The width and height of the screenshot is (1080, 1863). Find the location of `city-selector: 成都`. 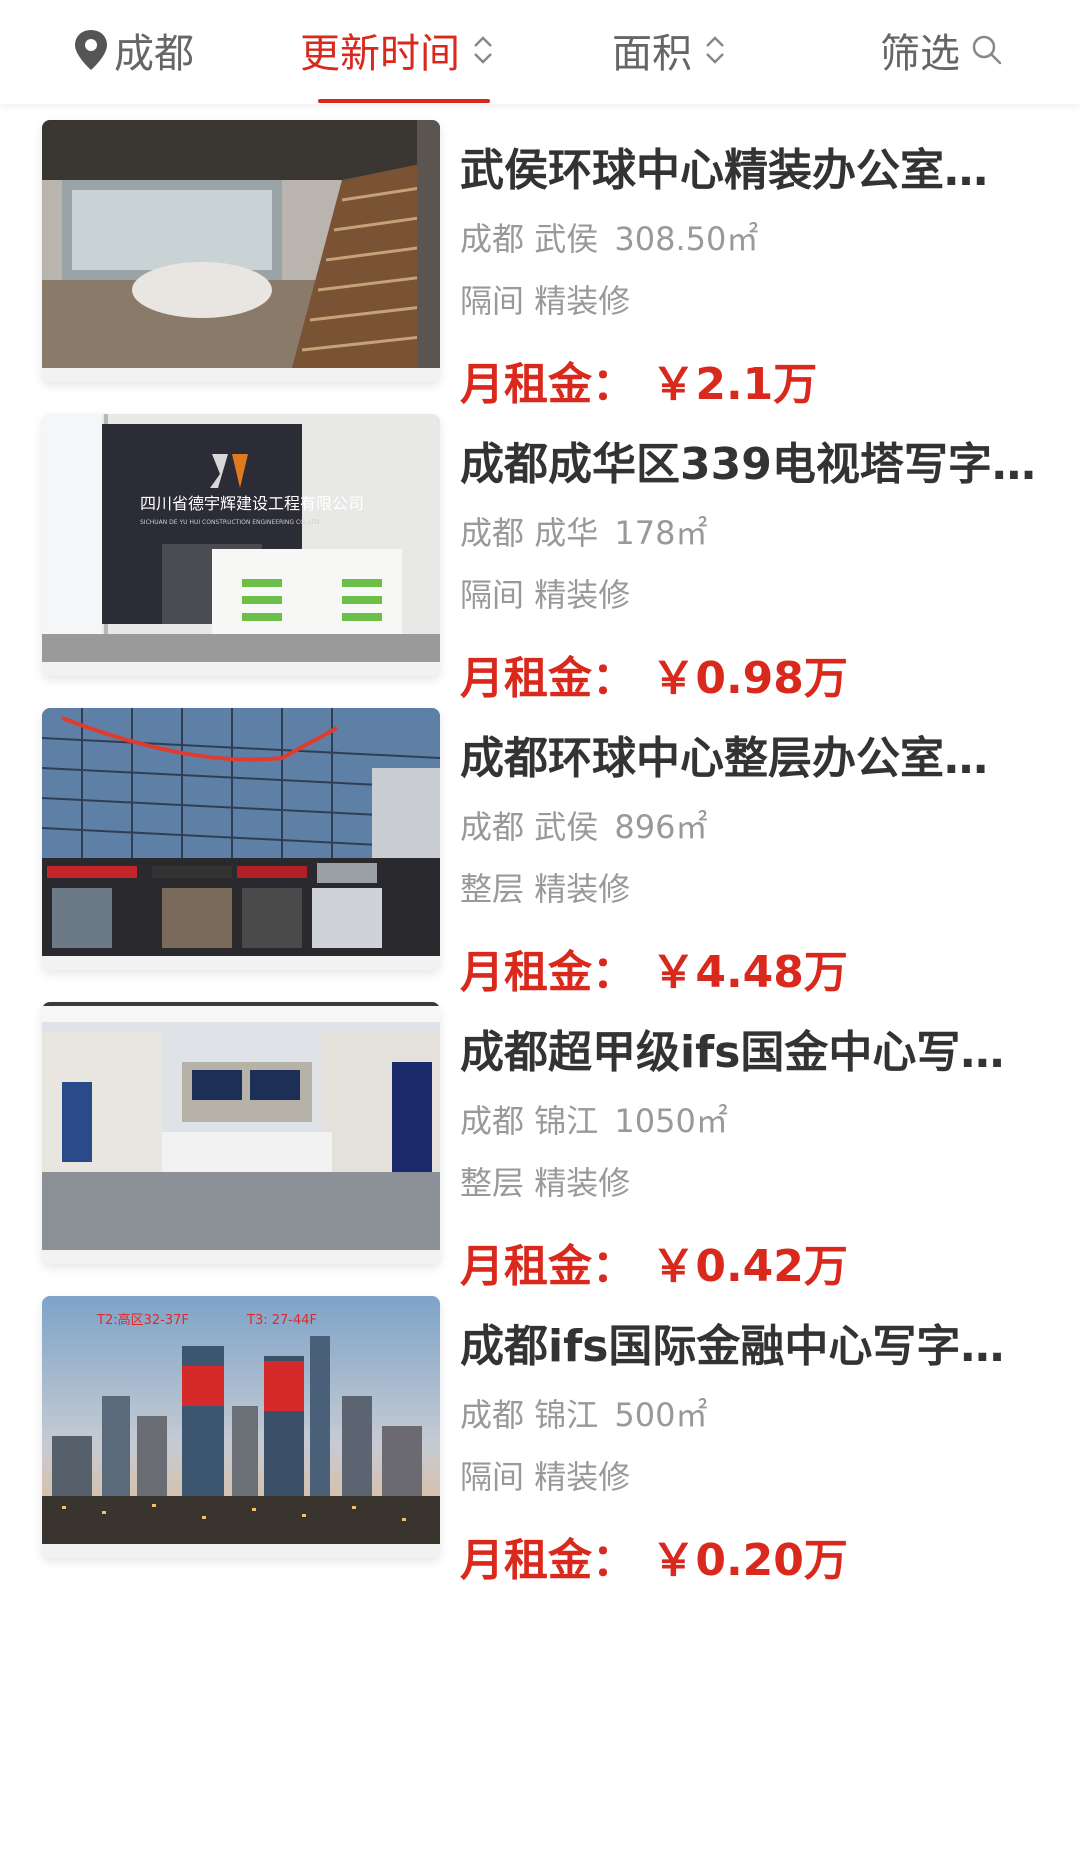

city-selector: 成都 is located at coordinates (133, 50).